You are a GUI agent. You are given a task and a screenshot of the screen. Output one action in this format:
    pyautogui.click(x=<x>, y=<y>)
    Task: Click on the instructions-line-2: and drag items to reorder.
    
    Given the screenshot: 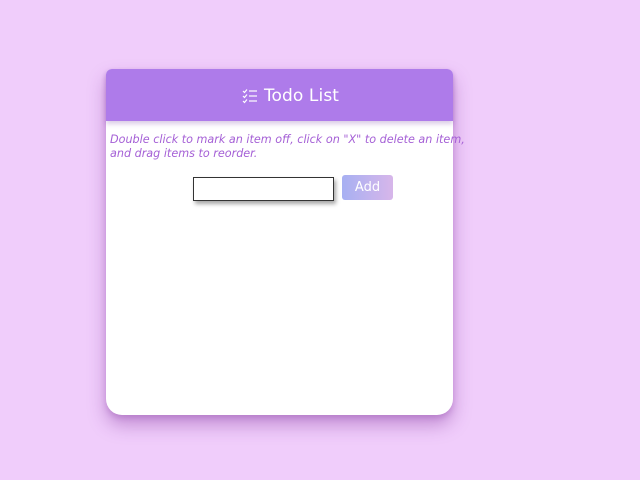 What is the action you would take?
    pyautogui.click(x=184, y=153)
    